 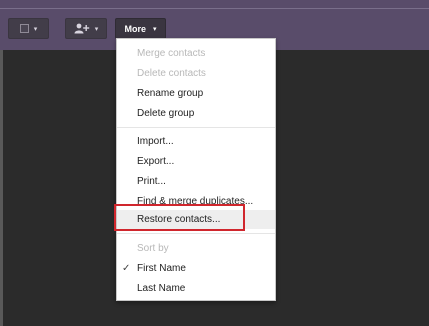 I want to click on add-contact-to-group-button: ▾, so click(x=86, y=28).